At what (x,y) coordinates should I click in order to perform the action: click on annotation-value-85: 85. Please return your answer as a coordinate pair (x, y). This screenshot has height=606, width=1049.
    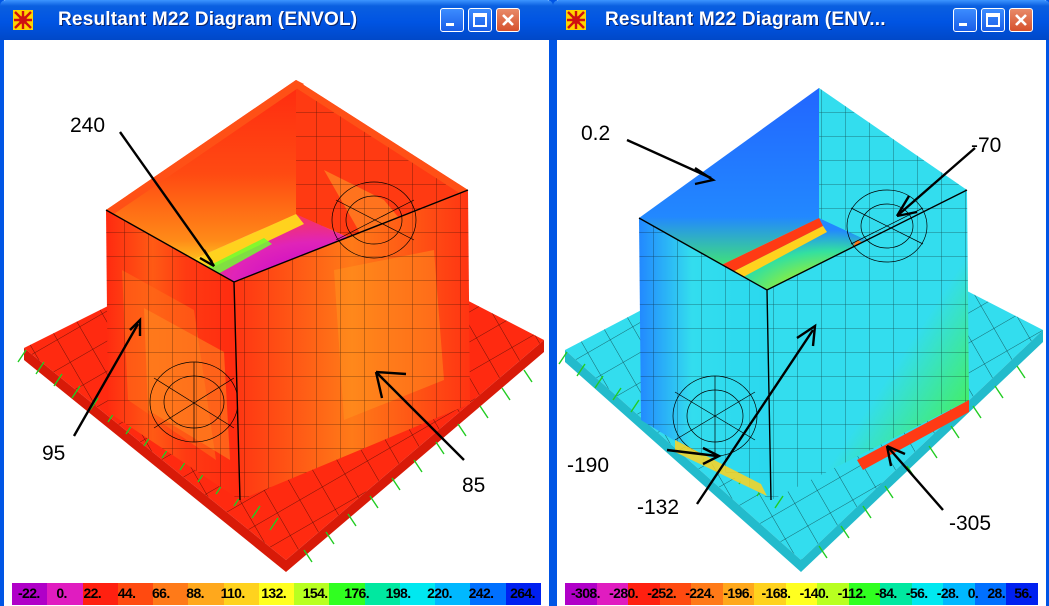
    Looking at the image, I should click on (473, 485).